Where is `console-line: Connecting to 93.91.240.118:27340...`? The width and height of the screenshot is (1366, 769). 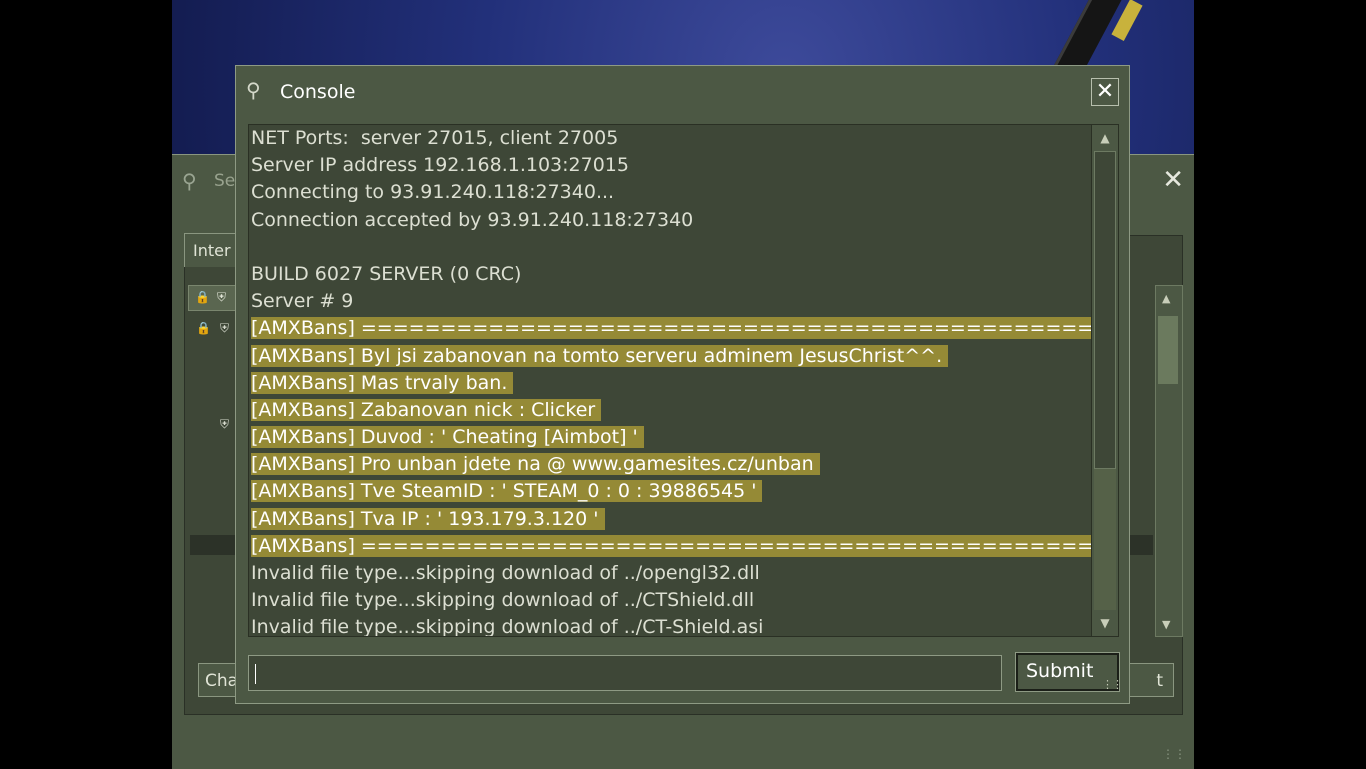 console-line: Connecting to 93.91.240.118:27340... is located at coordinates (671, 192).